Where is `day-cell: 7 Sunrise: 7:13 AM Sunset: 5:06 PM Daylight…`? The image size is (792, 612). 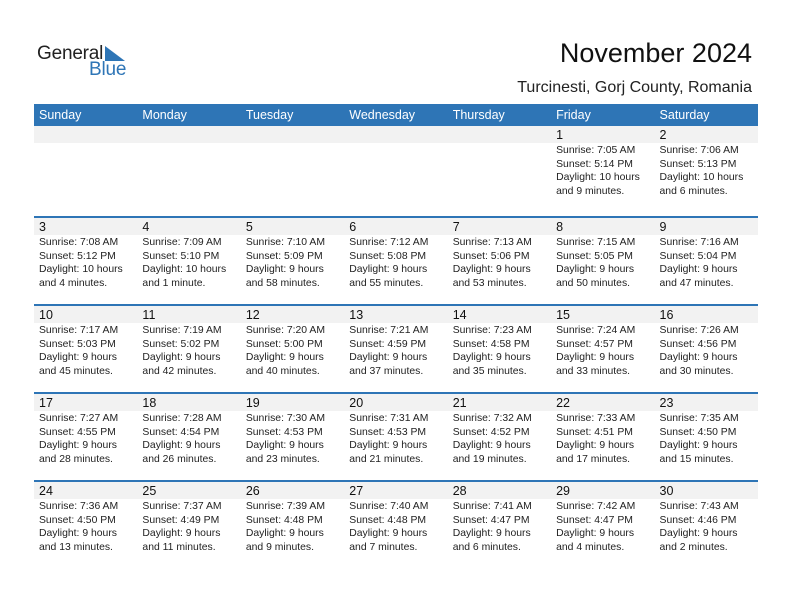 day-cell: 7 Sunrise: 7:13 AM Sunset: 5:06 PM Daylight… is located at coordinates (499, 261).